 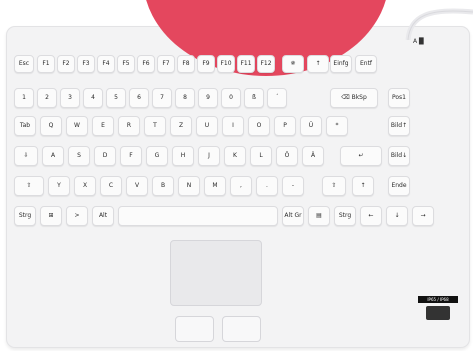 I want to click on key-label: N, so click(x=189, y=185).